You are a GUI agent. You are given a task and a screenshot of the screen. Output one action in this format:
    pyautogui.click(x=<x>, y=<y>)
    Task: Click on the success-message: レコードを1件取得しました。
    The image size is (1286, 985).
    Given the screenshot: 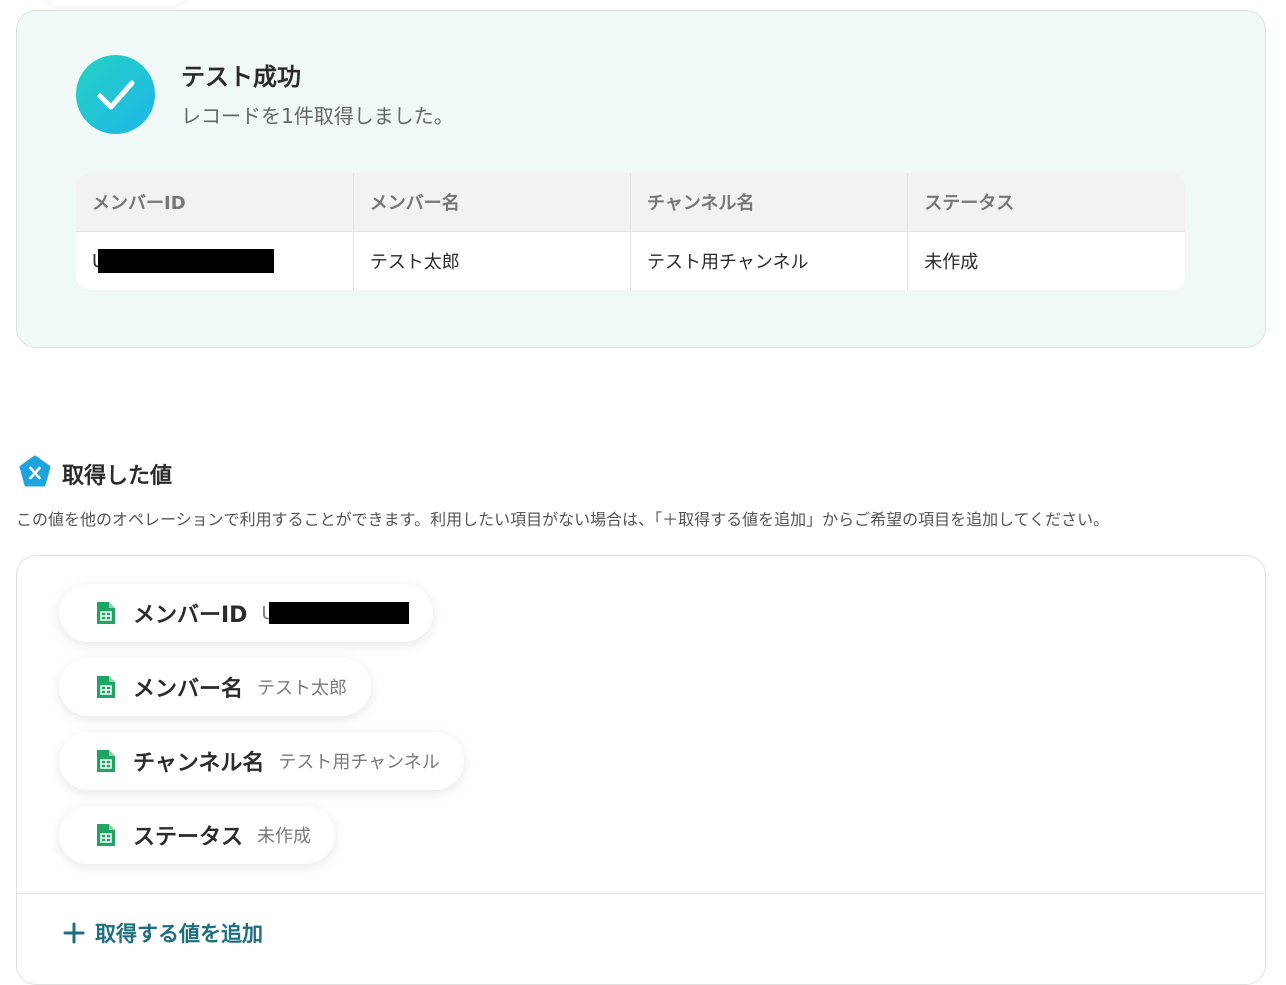 What is the action you would take?
    pyautogui.click(x=317, y=116)
    